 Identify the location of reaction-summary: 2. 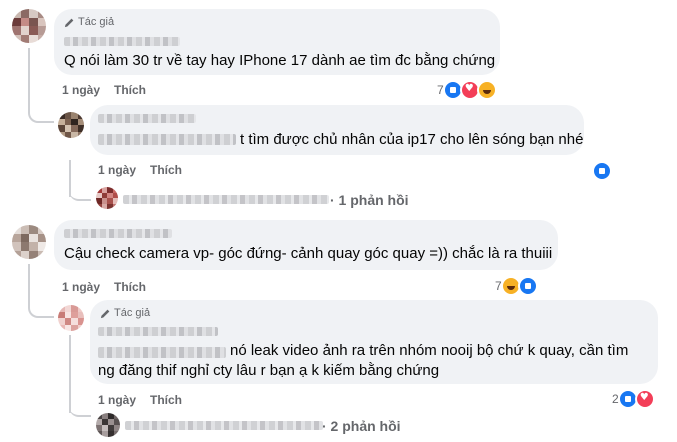
(633, 399).